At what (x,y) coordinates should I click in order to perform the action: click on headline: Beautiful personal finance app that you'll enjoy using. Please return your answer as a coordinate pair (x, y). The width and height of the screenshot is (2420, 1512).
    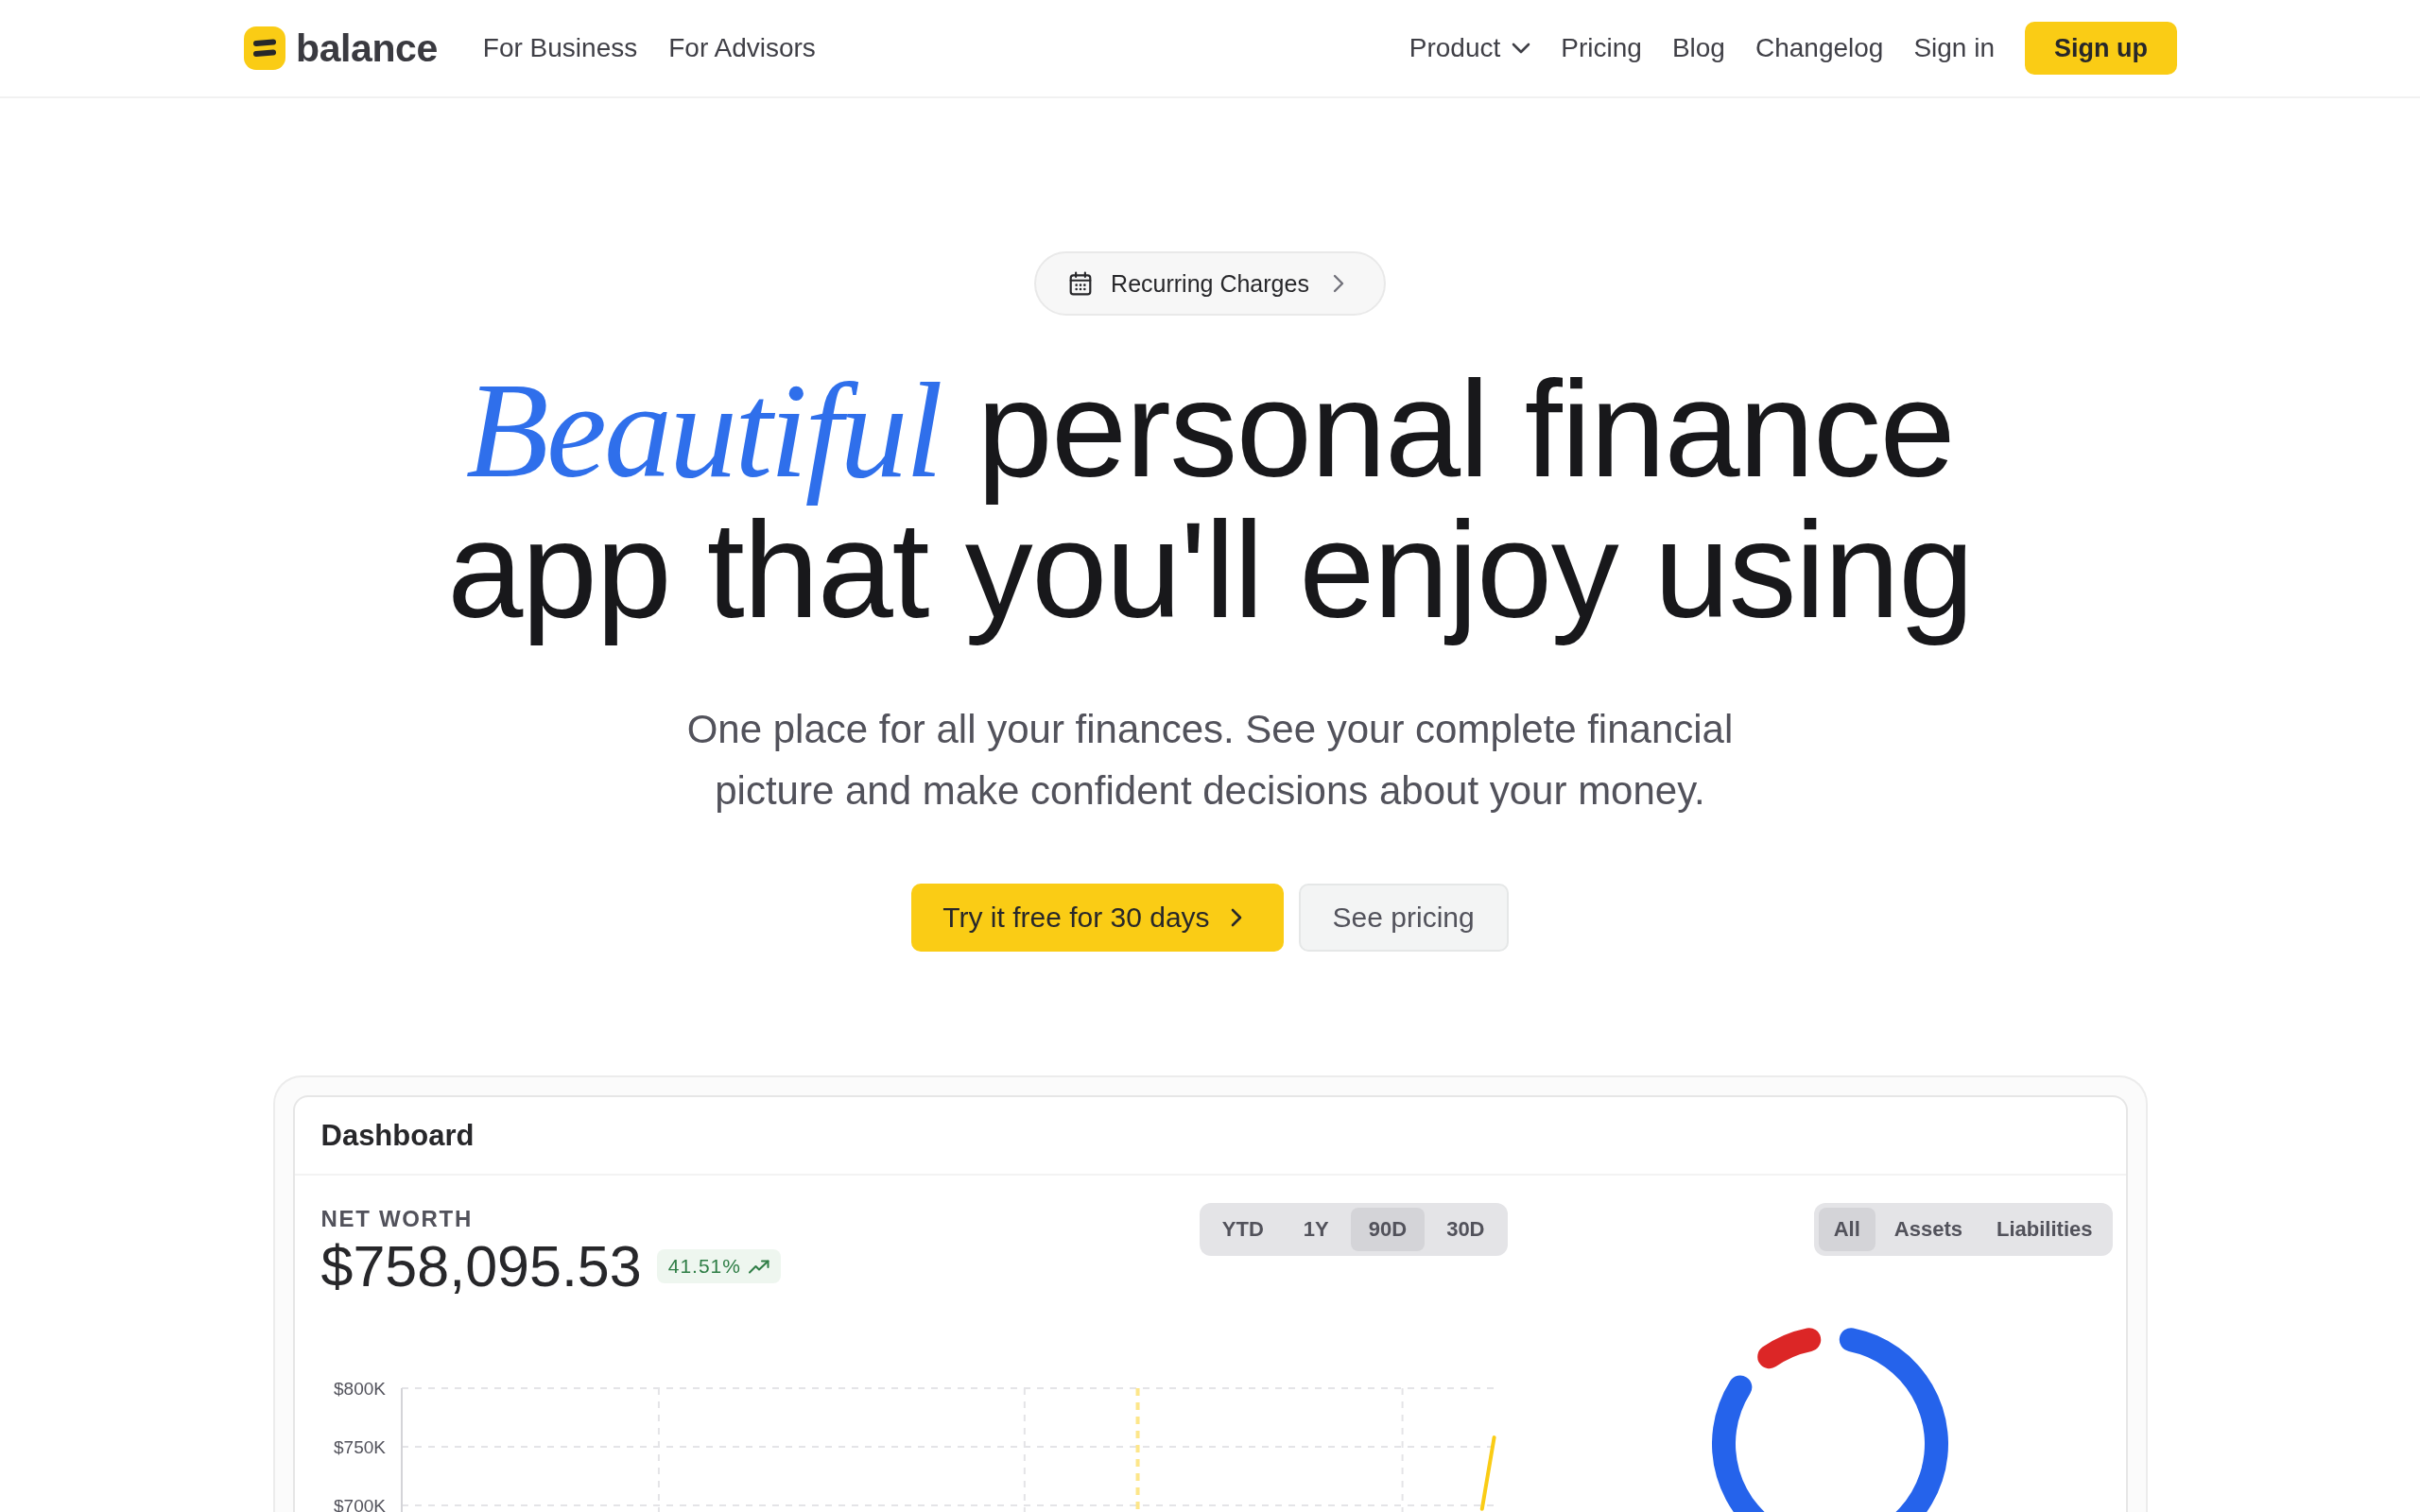
    Looking at the image, I should click on (1210, 504).